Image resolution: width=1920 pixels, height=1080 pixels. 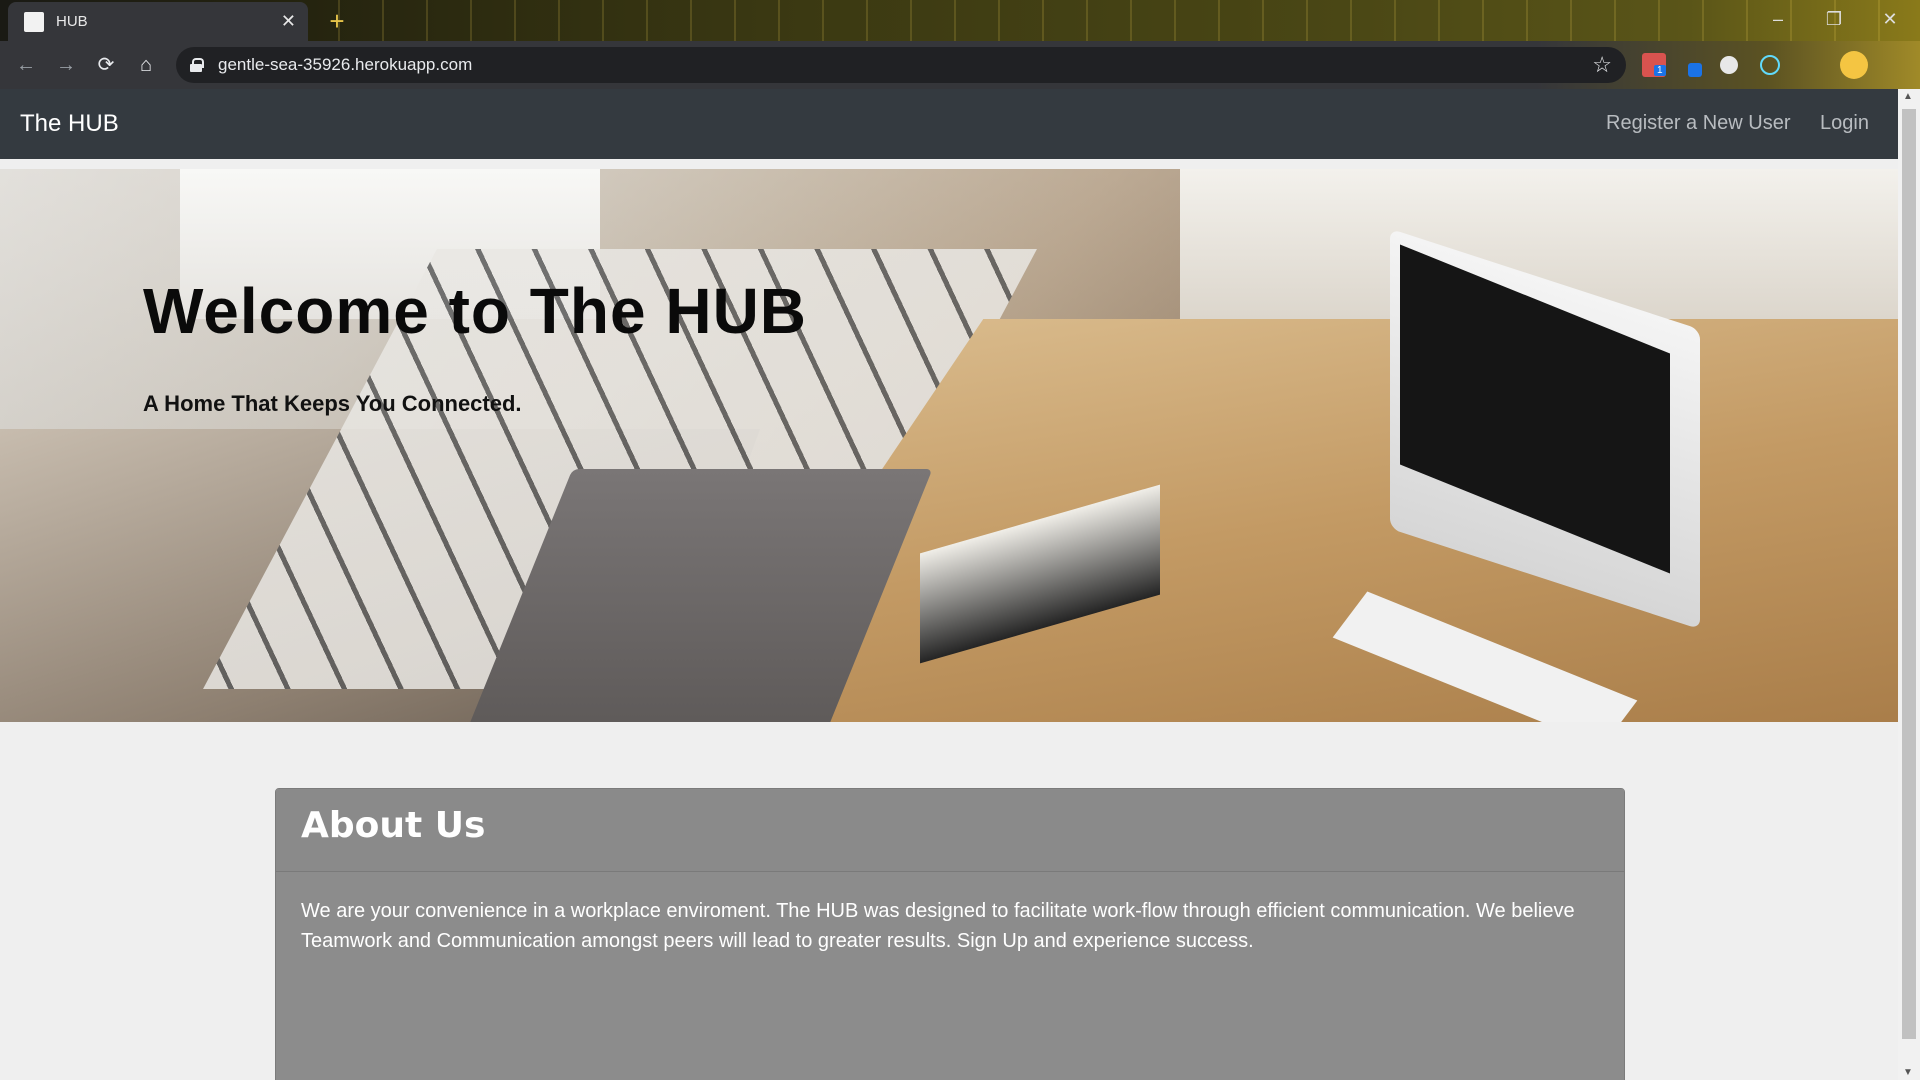 What do you see at coordinates (34, 21) in the screenshot?
I see `favicon-icon` at bounding box center [34, 21].